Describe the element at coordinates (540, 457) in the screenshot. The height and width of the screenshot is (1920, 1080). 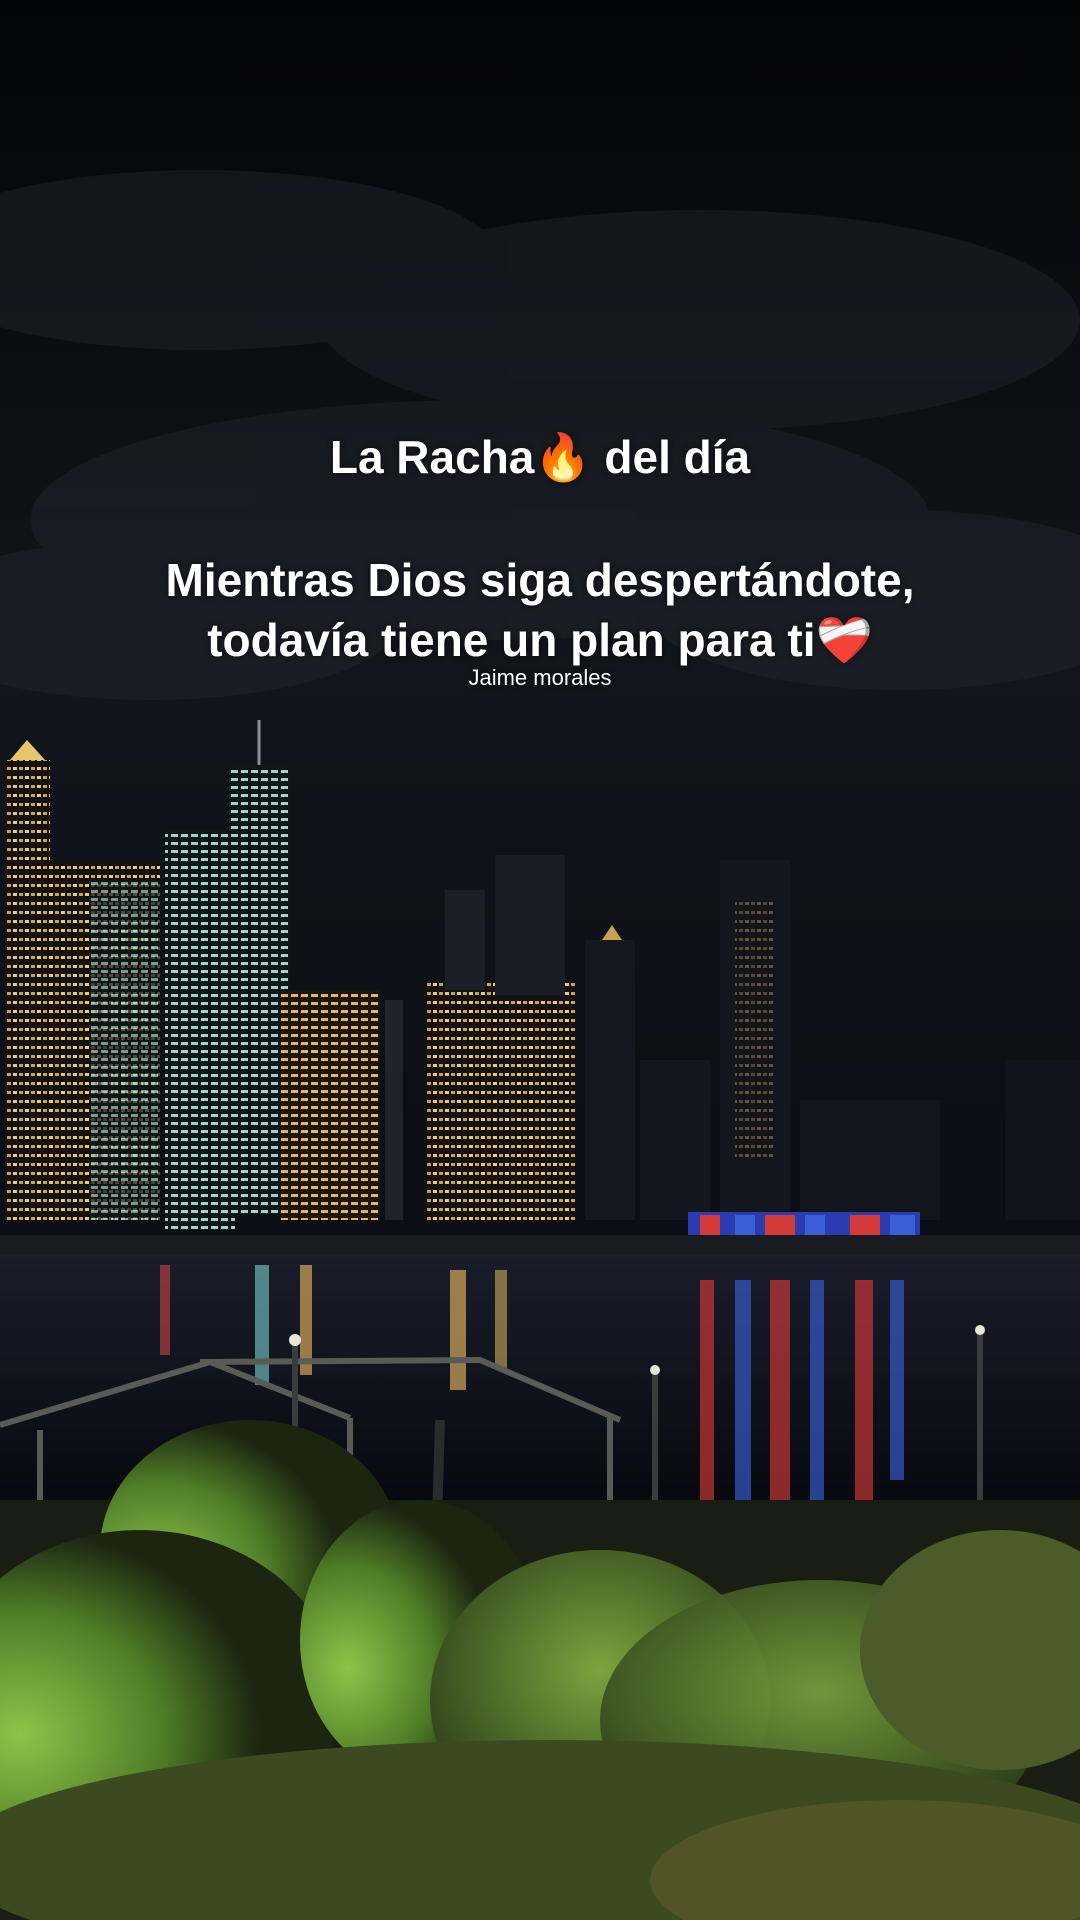
I see `headline-text: La Racha🔥 del día` at that location.